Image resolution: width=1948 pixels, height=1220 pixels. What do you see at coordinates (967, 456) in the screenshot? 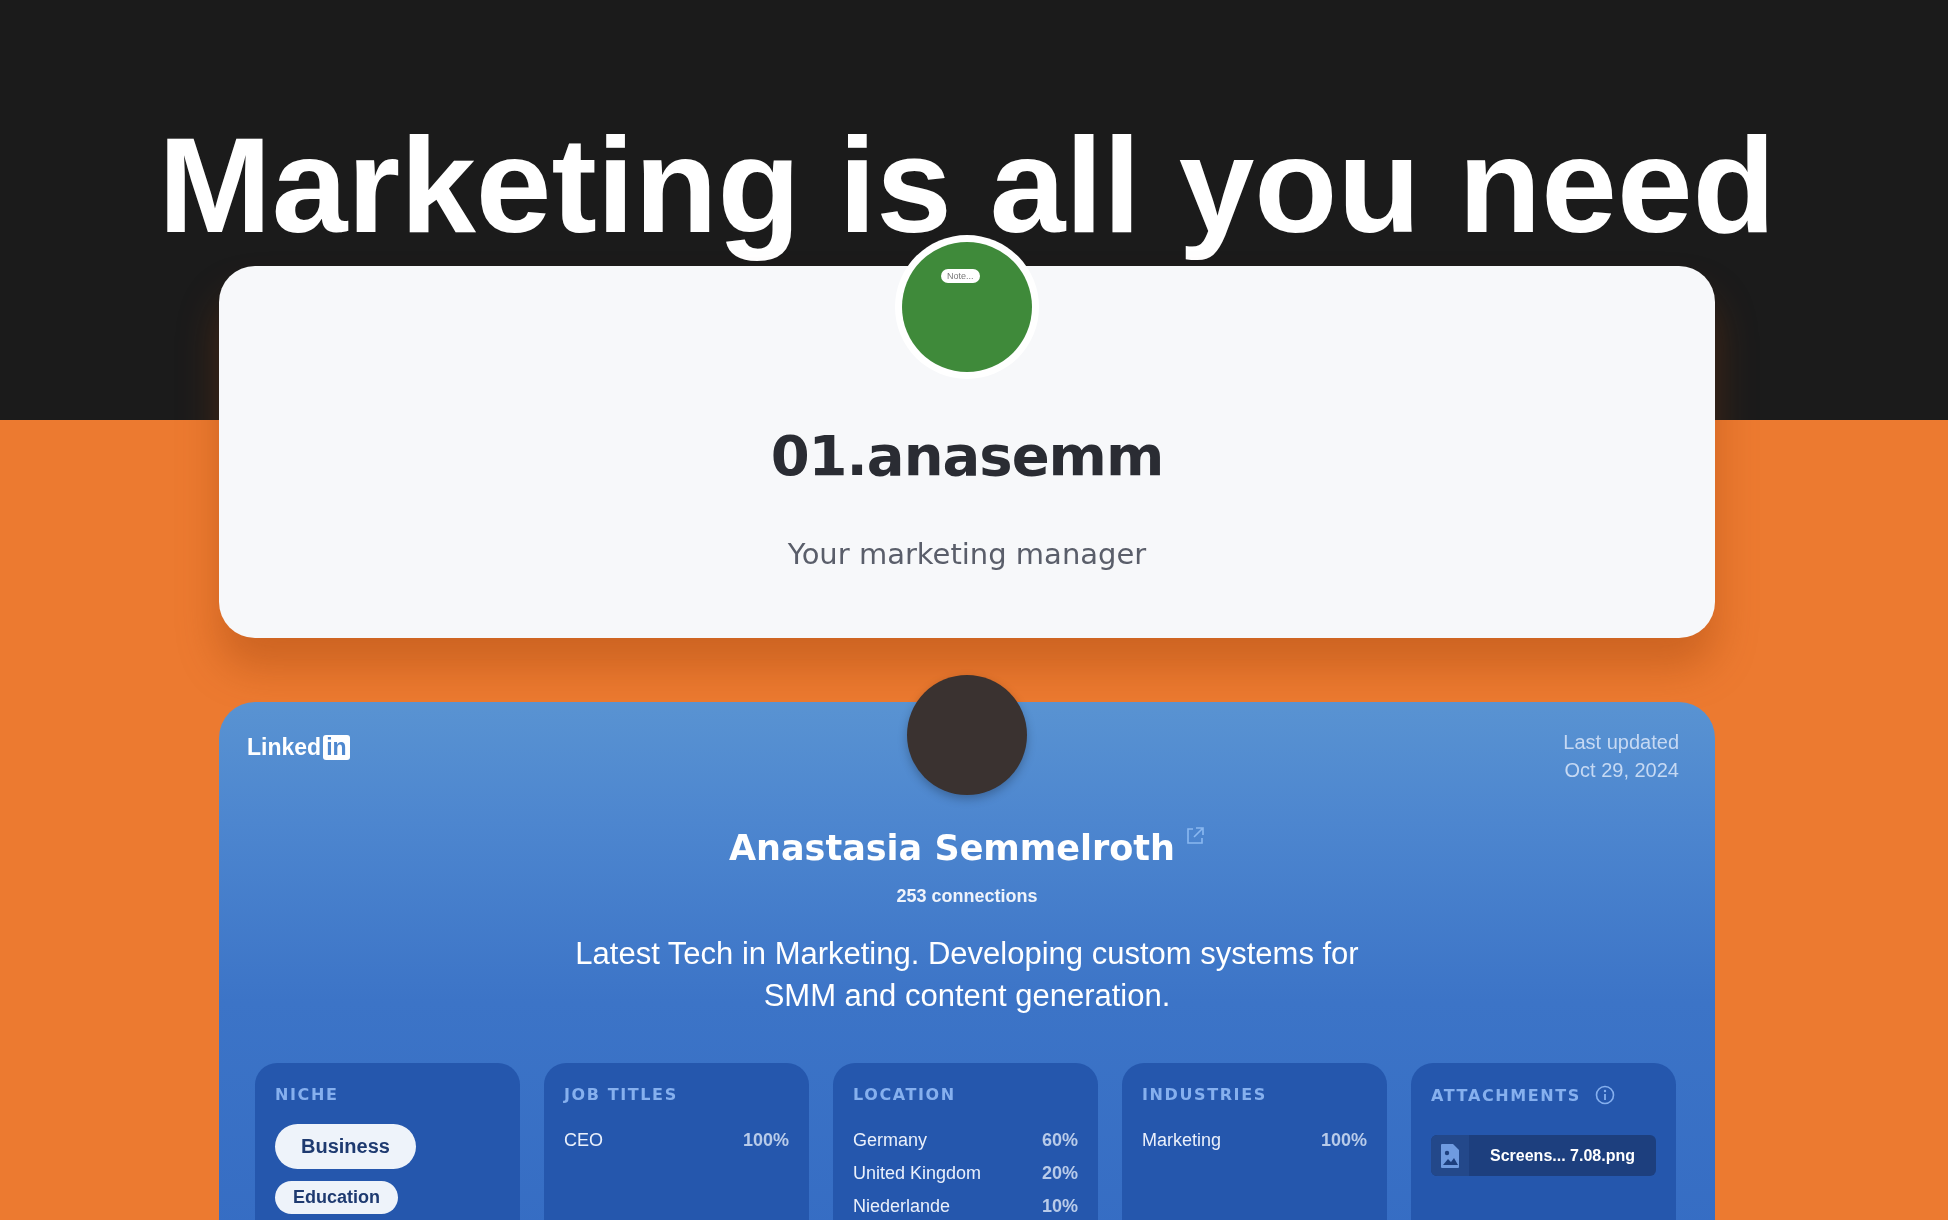
I see `username: 01.anasemm` at bounding box center [967, 456].